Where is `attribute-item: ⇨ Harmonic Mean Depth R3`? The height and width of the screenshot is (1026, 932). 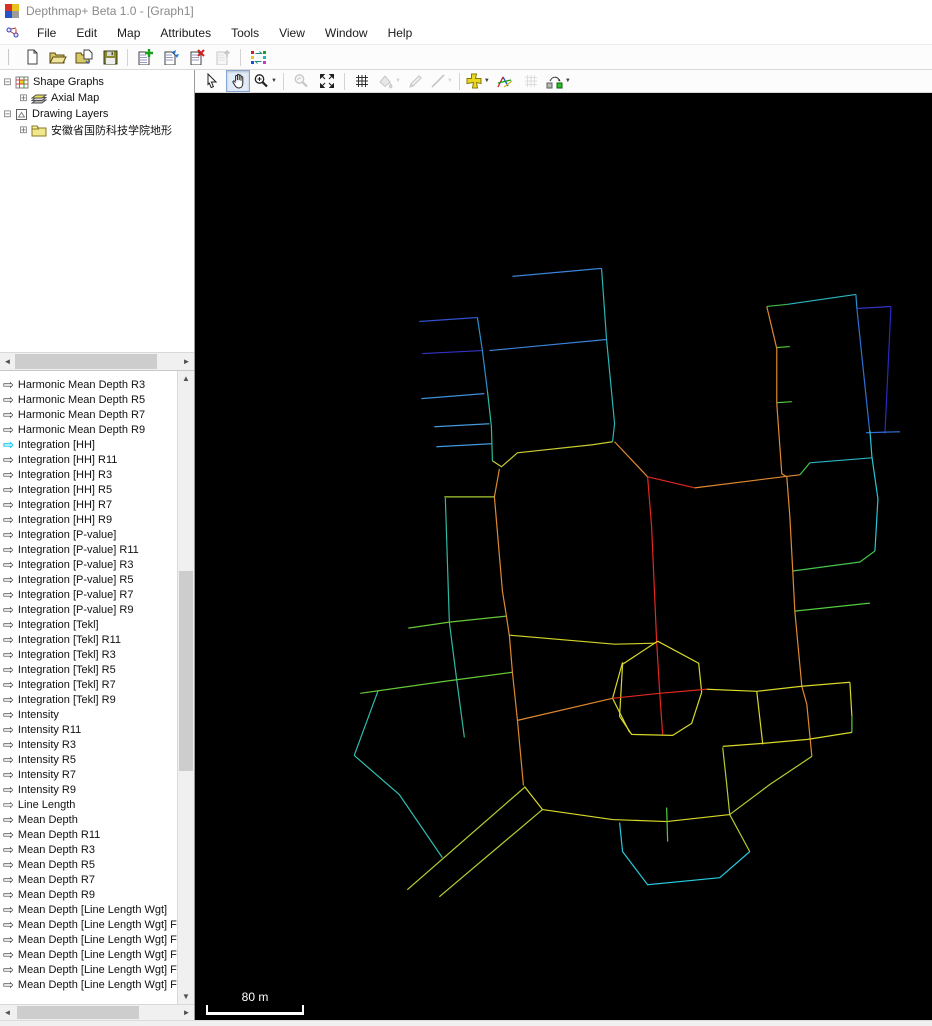 attribute-item: ⇨ Harmonic Mean Depth R3 is located at coordinates (88, 384).